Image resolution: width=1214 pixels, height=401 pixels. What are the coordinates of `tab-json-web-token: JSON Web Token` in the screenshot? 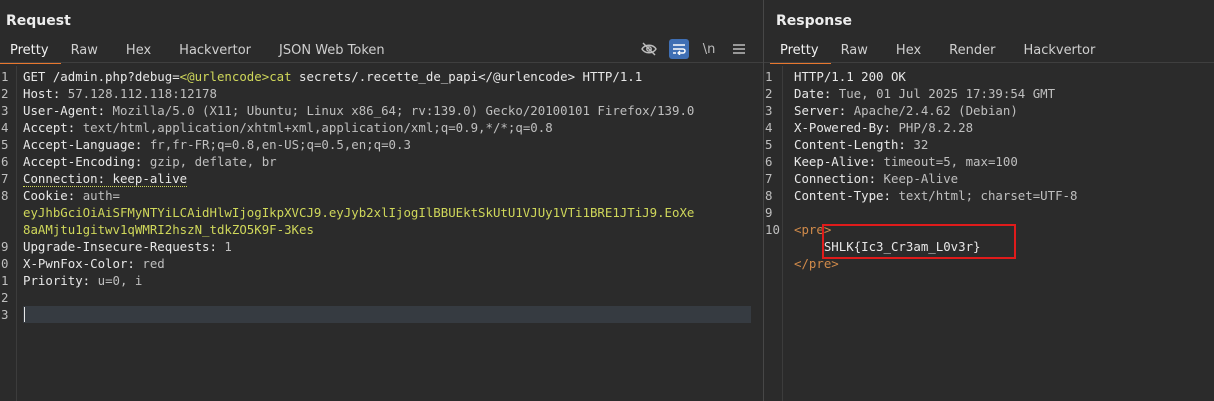 It's located at (333, 51).